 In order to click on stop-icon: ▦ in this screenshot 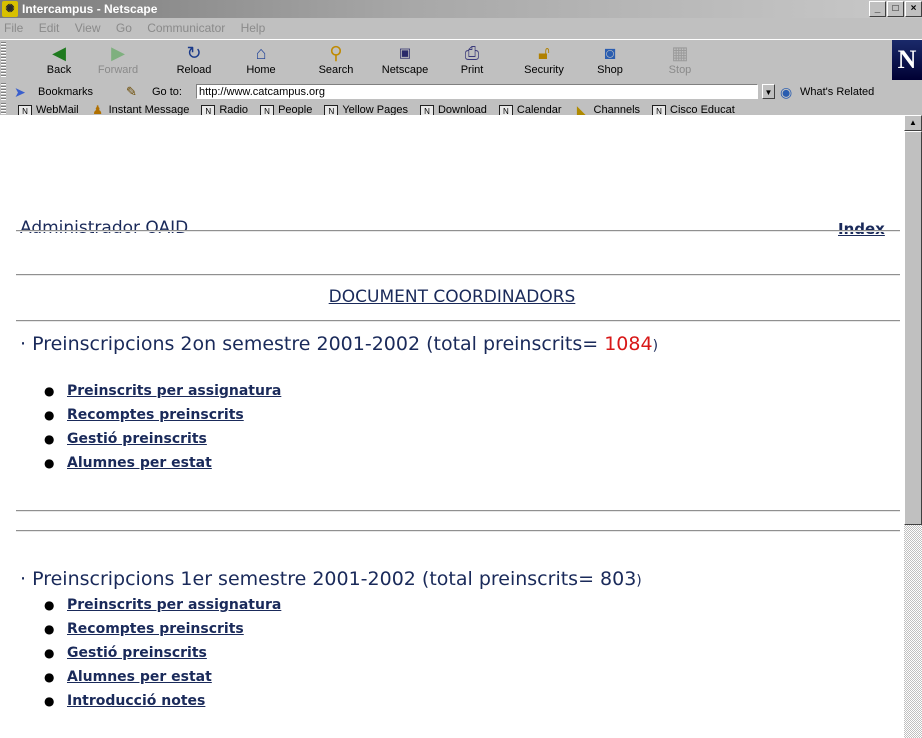, I will do `click(680, 53)`.